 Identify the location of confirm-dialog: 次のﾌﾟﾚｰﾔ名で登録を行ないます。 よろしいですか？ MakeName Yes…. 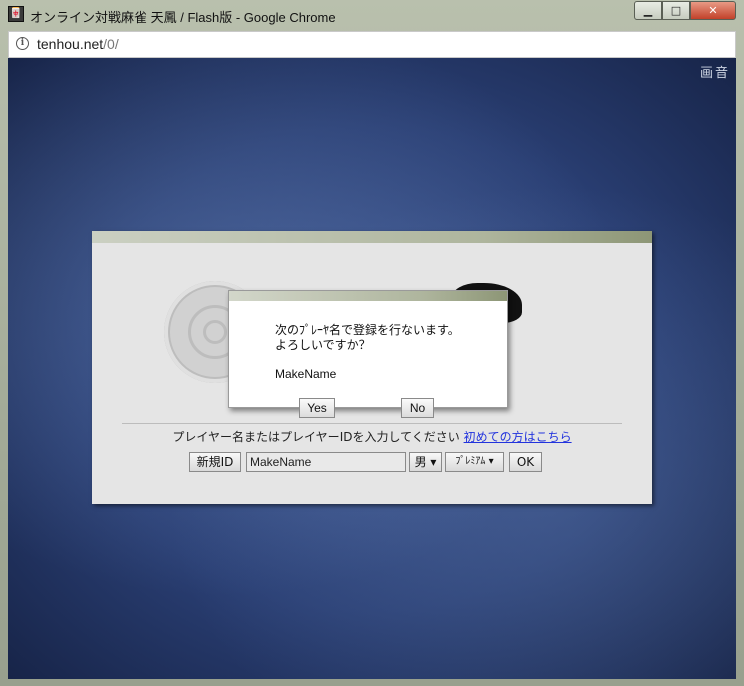
(368, 354).